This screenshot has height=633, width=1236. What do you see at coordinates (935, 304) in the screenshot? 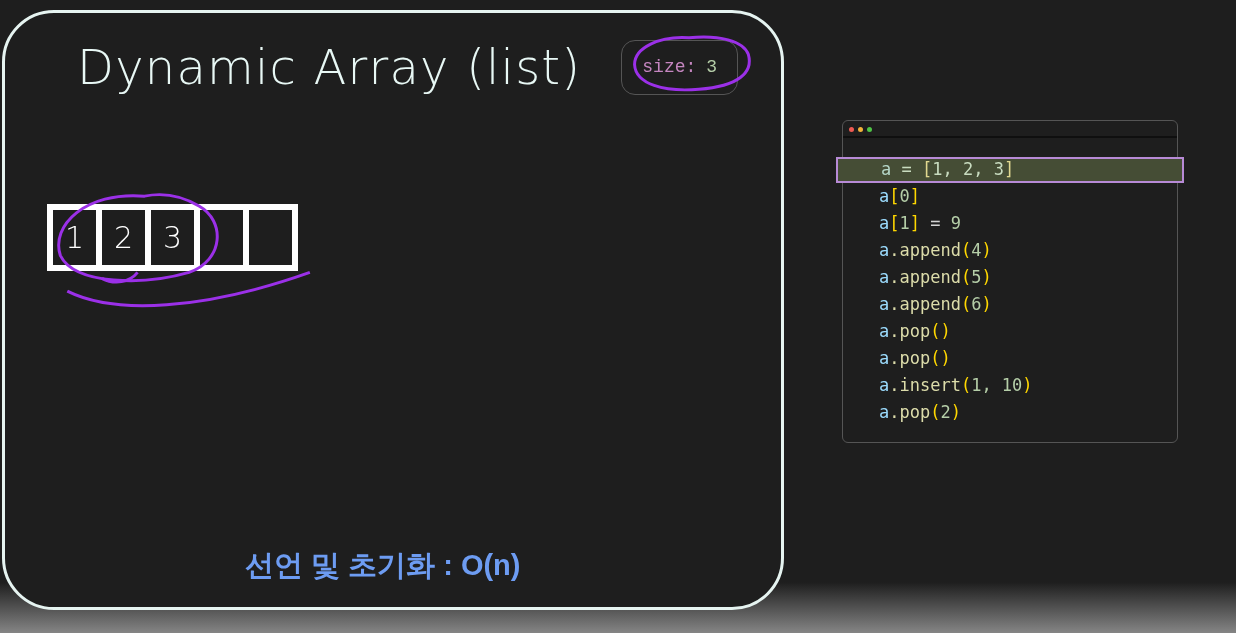
I see `code-line: a.append(6)` at bounding box center [935, 304].